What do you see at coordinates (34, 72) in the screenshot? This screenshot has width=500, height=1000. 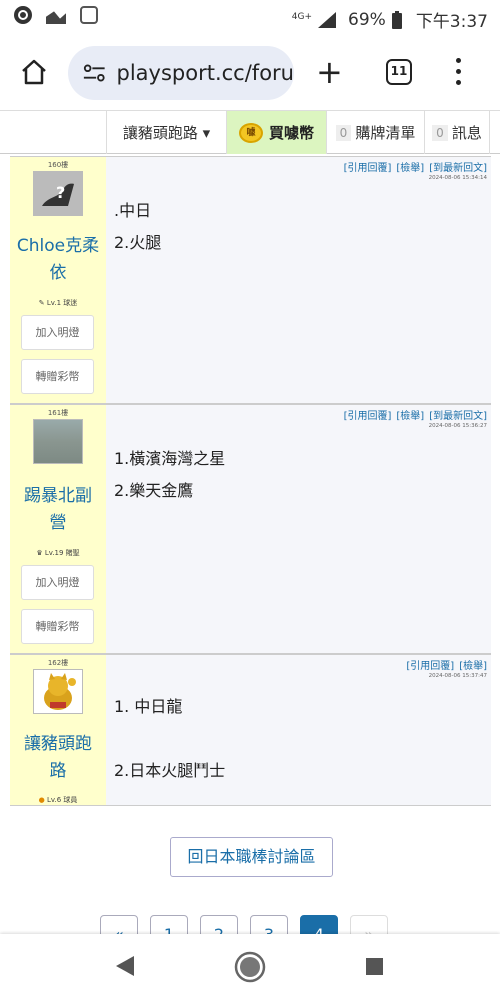 I see `home-icon` at bounding box center [34, 72].